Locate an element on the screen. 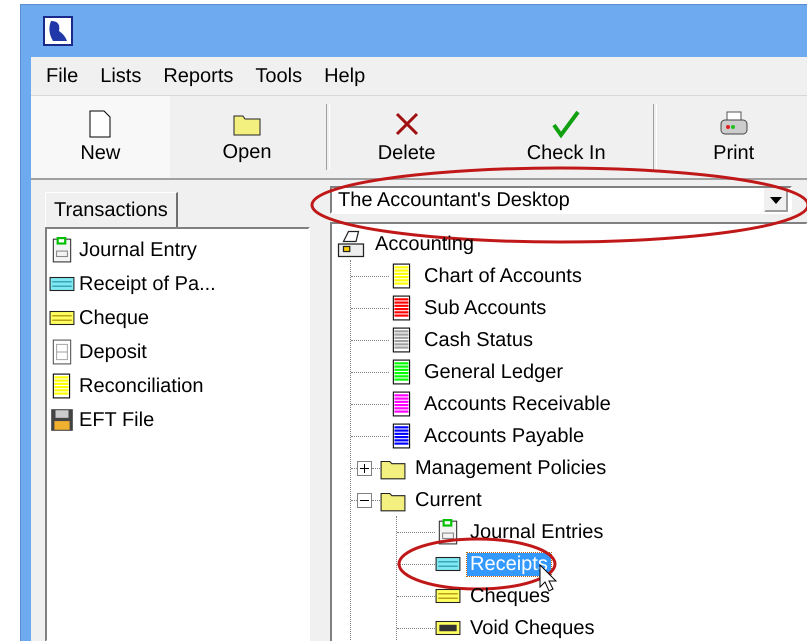 Image resolution: width=807 pixels, height=641 pixels. tree-item: Cash Status is located at coordinates (478, 340).